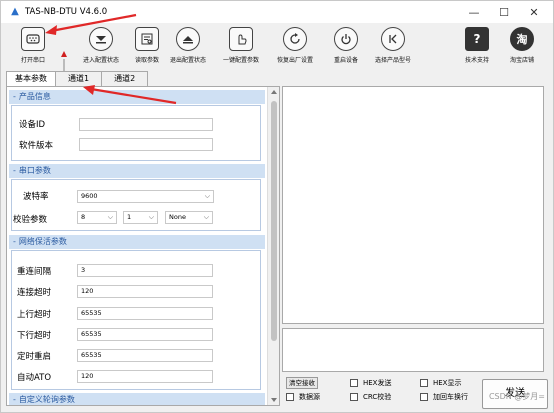 The width and height of the screenshot is (554, 413). Describe the element at coordinates (504, 12) in the screenshot. I see `maximize-button: ☐` at that location.